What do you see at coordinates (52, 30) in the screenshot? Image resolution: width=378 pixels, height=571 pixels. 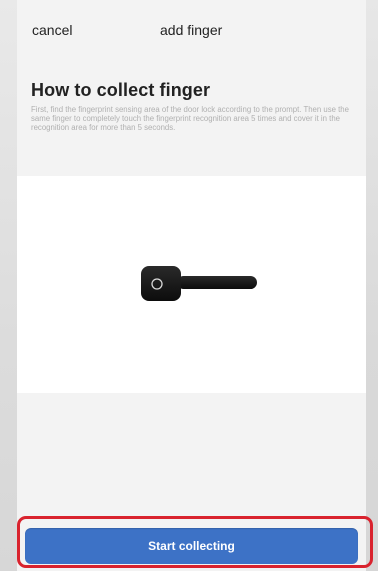 I see `cancel-button: cancel` at bounding box center [52, 30].